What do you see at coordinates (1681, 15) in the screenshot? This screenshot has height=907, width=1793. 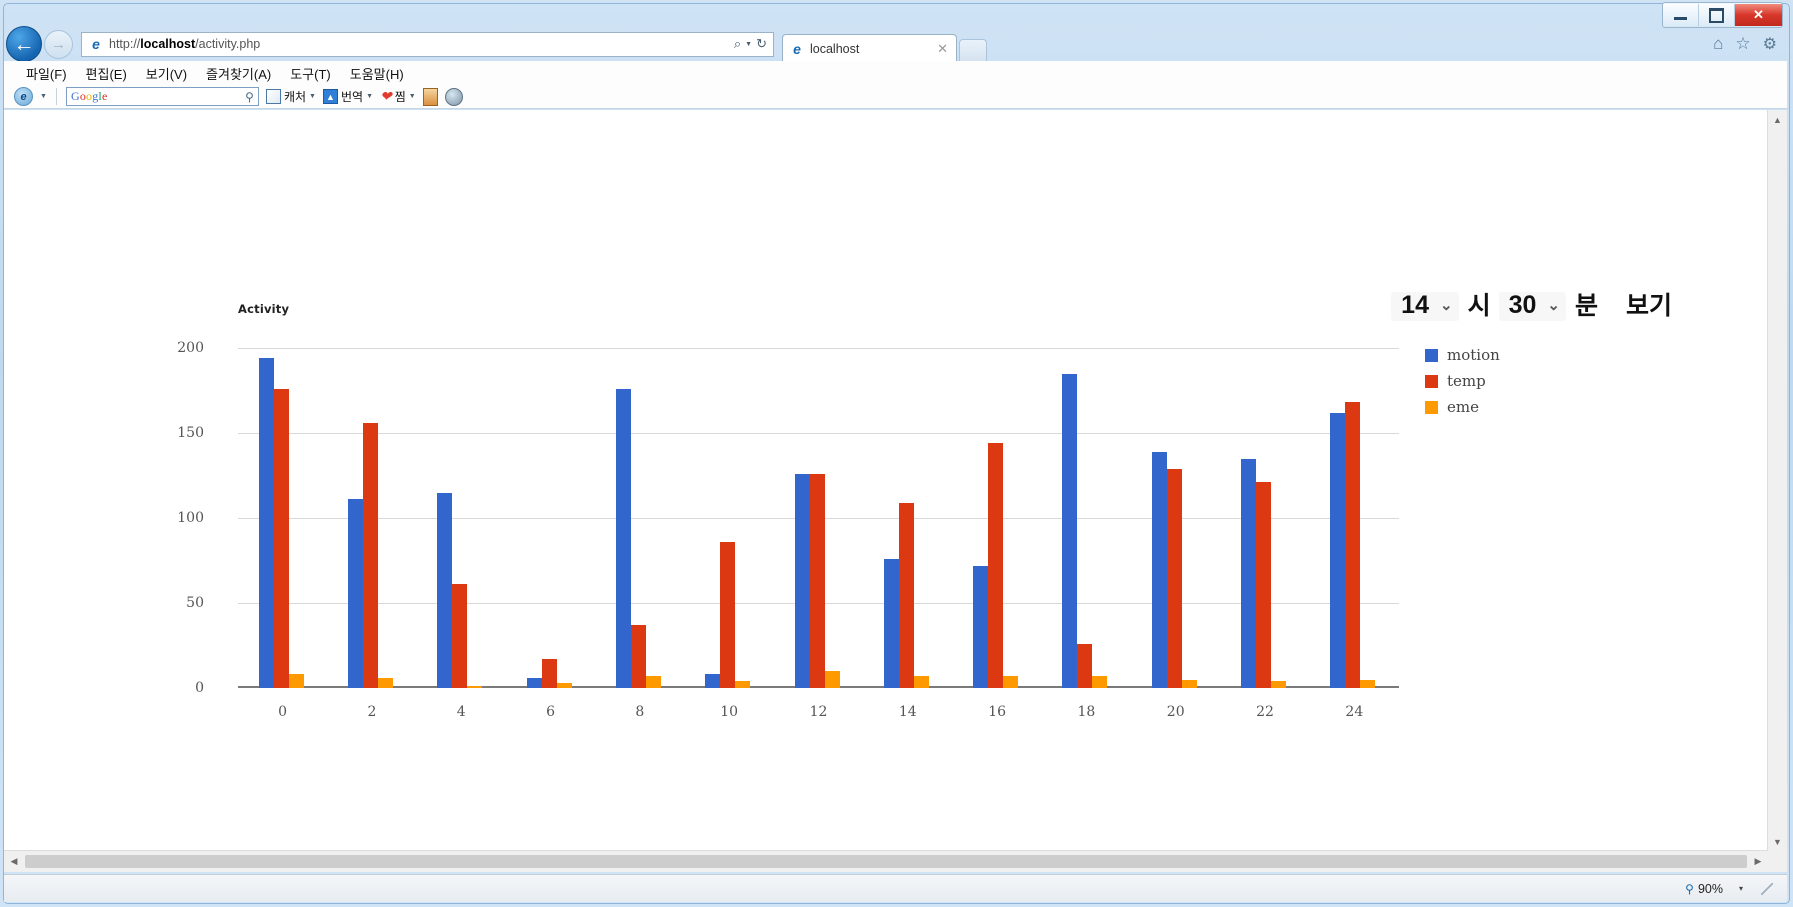 I see `minimize-button` at bounding box center [1681, 15].